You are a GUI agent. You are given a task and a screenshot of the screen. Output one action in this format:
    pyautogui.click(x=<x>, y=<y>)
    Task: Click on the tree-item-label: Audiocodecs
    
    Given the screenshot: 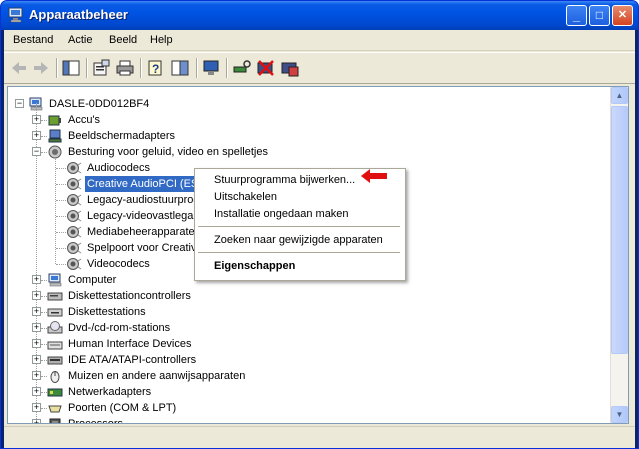 What is the action you would take?
    pyautogui.click(x=118, y=168)
    